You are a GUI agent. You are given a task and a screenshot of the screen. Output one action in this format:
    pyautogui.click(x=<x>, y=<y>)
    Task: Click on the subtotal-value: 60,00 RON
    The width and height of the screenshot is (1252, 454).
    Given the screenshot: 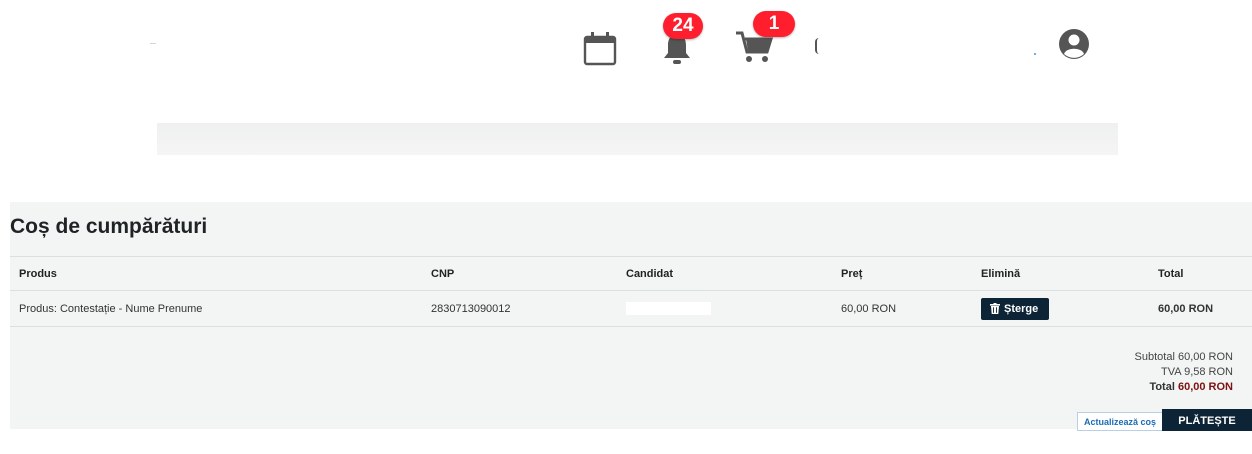 What is the action you would take?
    pyautogui.click(x=1205, y=357)
    